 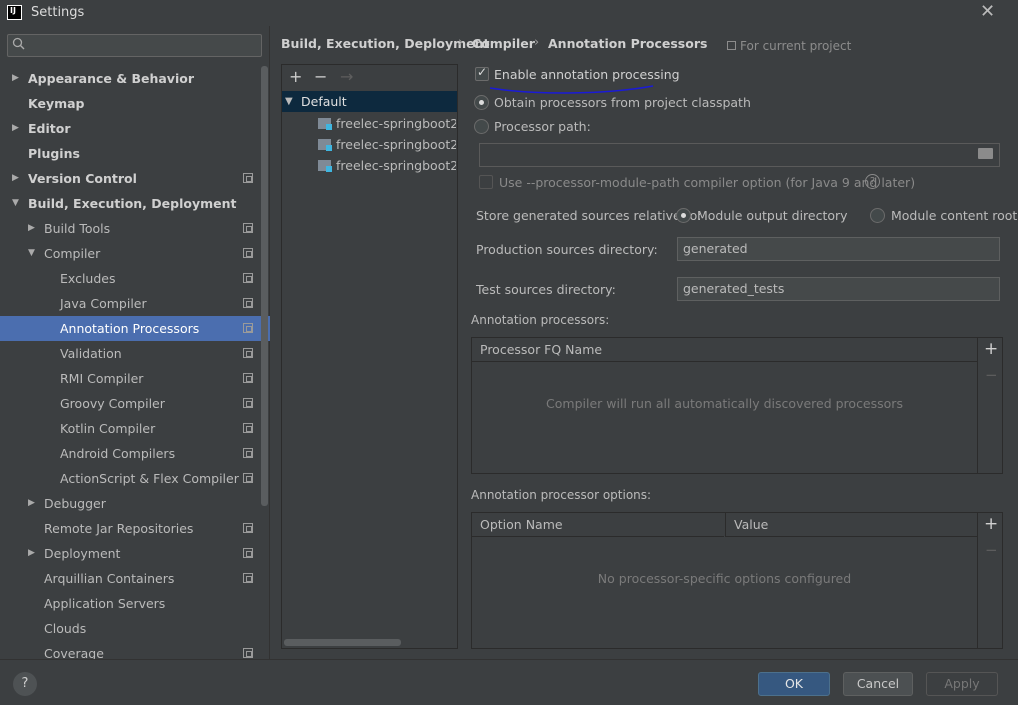 I want to click on options-empty-text: No processor-specific options configured, so click(x=724, y=578).